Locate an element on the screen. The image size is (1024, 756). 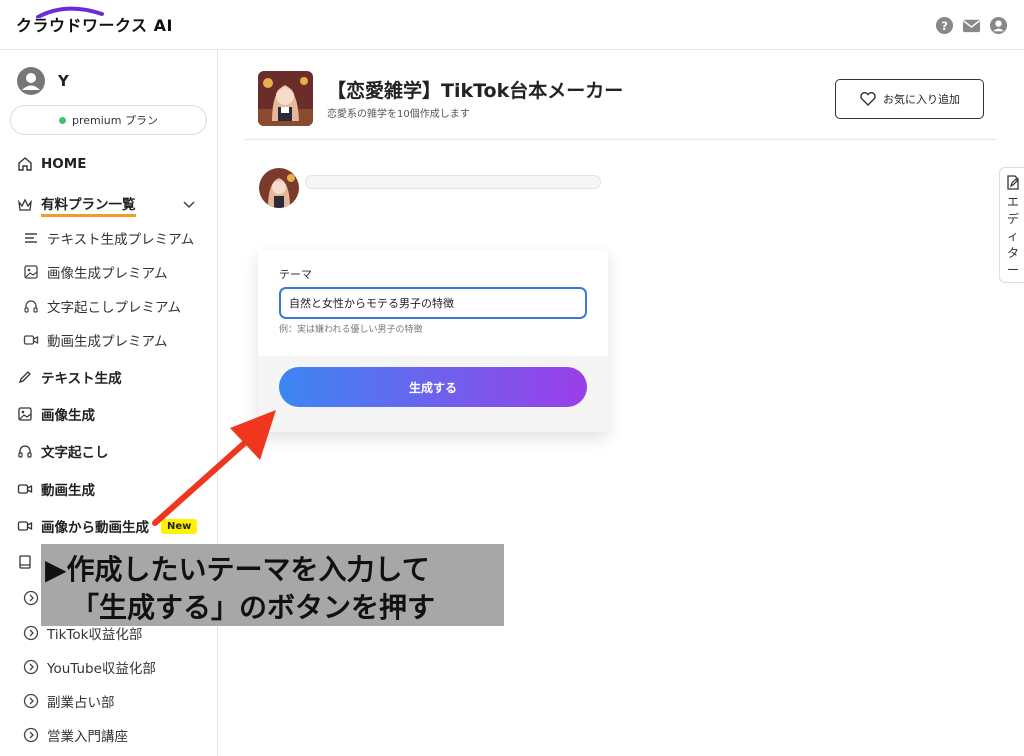
anime-girl-thumbnail-icon is located at coordinates (285, 98).